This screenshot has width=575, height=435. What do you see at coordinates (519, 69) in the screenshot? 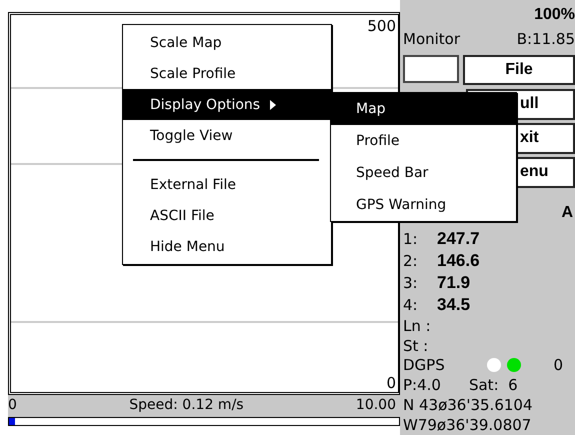
I see `file-button: File` at bounding box center [519, 69].